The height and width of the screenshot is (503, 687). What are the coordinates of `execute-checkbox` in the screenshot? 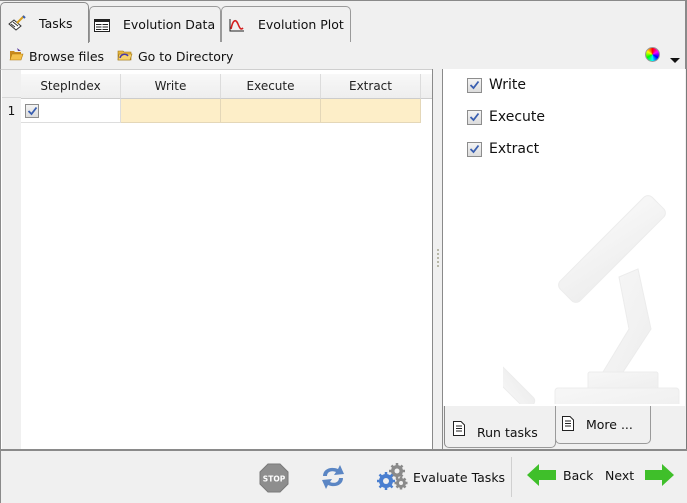 It's located at (474, 117).